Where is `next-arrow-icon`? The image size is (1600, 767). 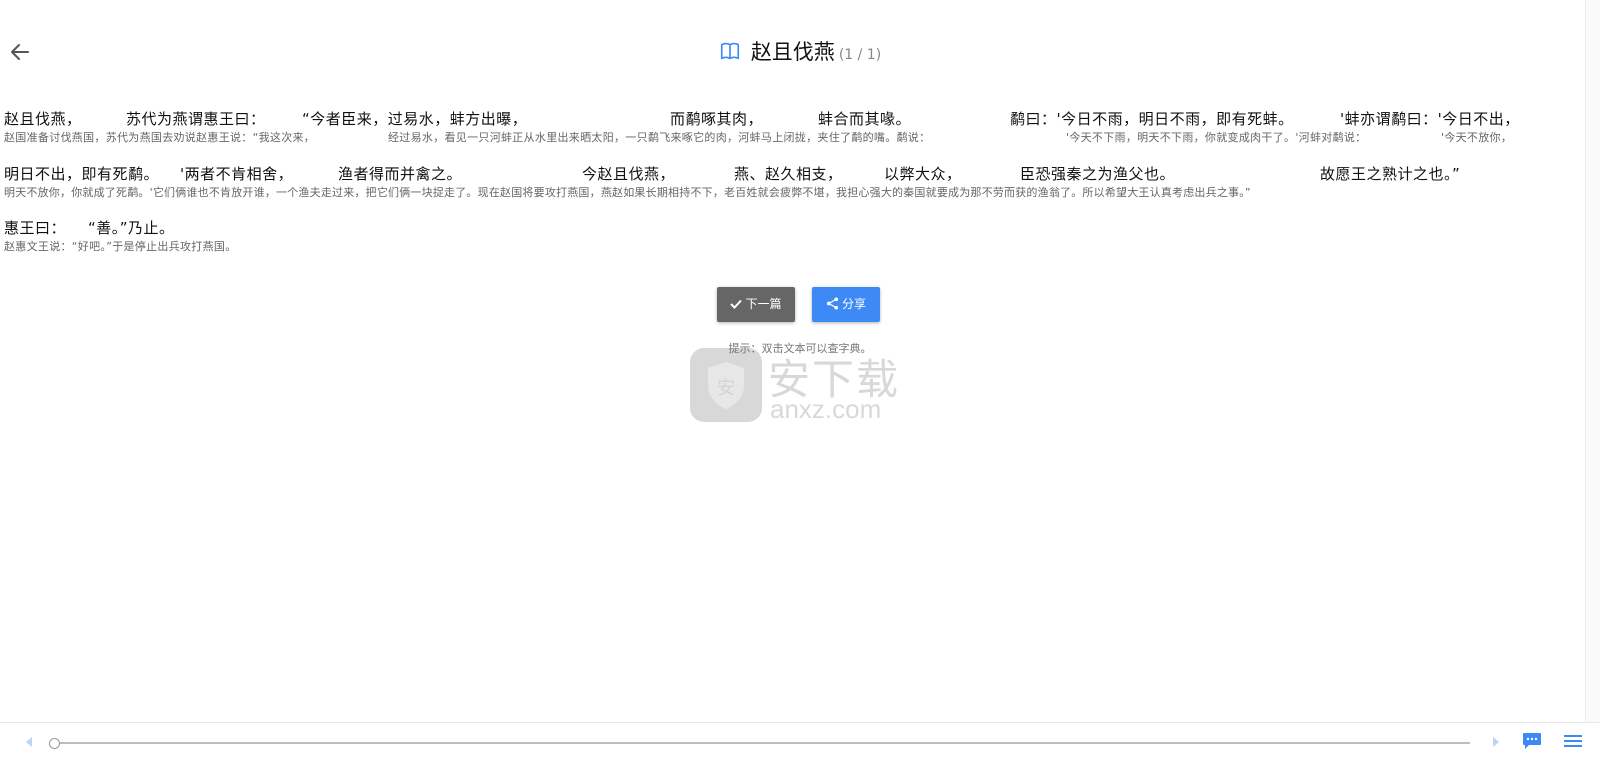
next-arrow-icon is located at coordinates (1496, 742).